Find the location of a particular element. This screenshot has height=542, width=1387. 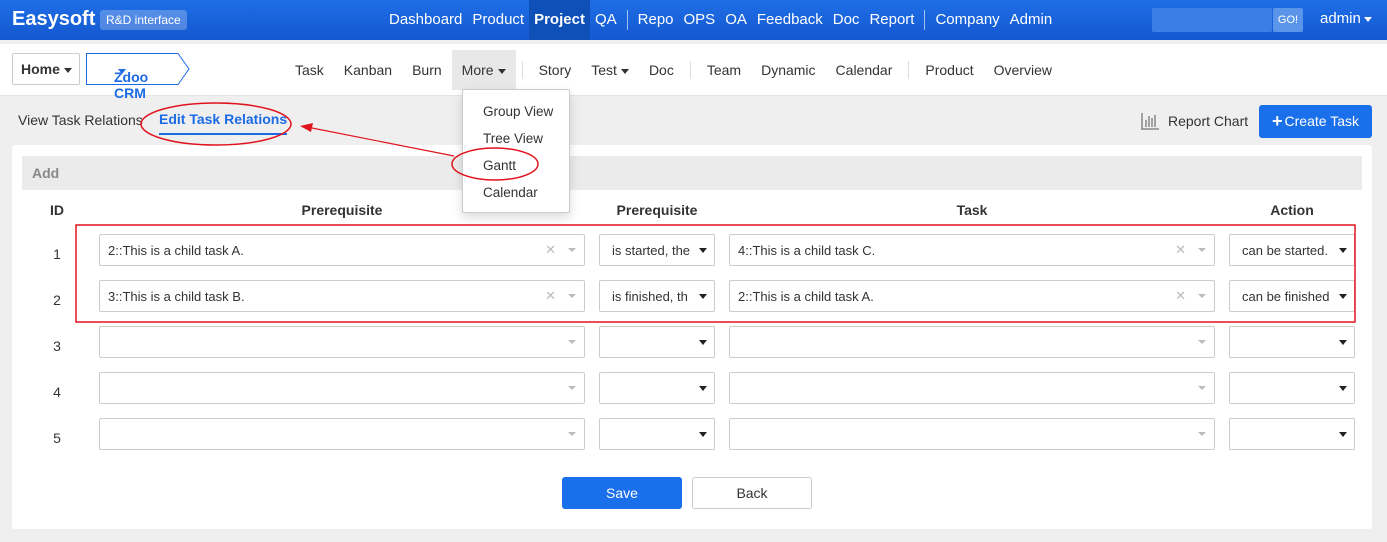

menu-item-calendar: Calendar is located at coordinates (516, 192).